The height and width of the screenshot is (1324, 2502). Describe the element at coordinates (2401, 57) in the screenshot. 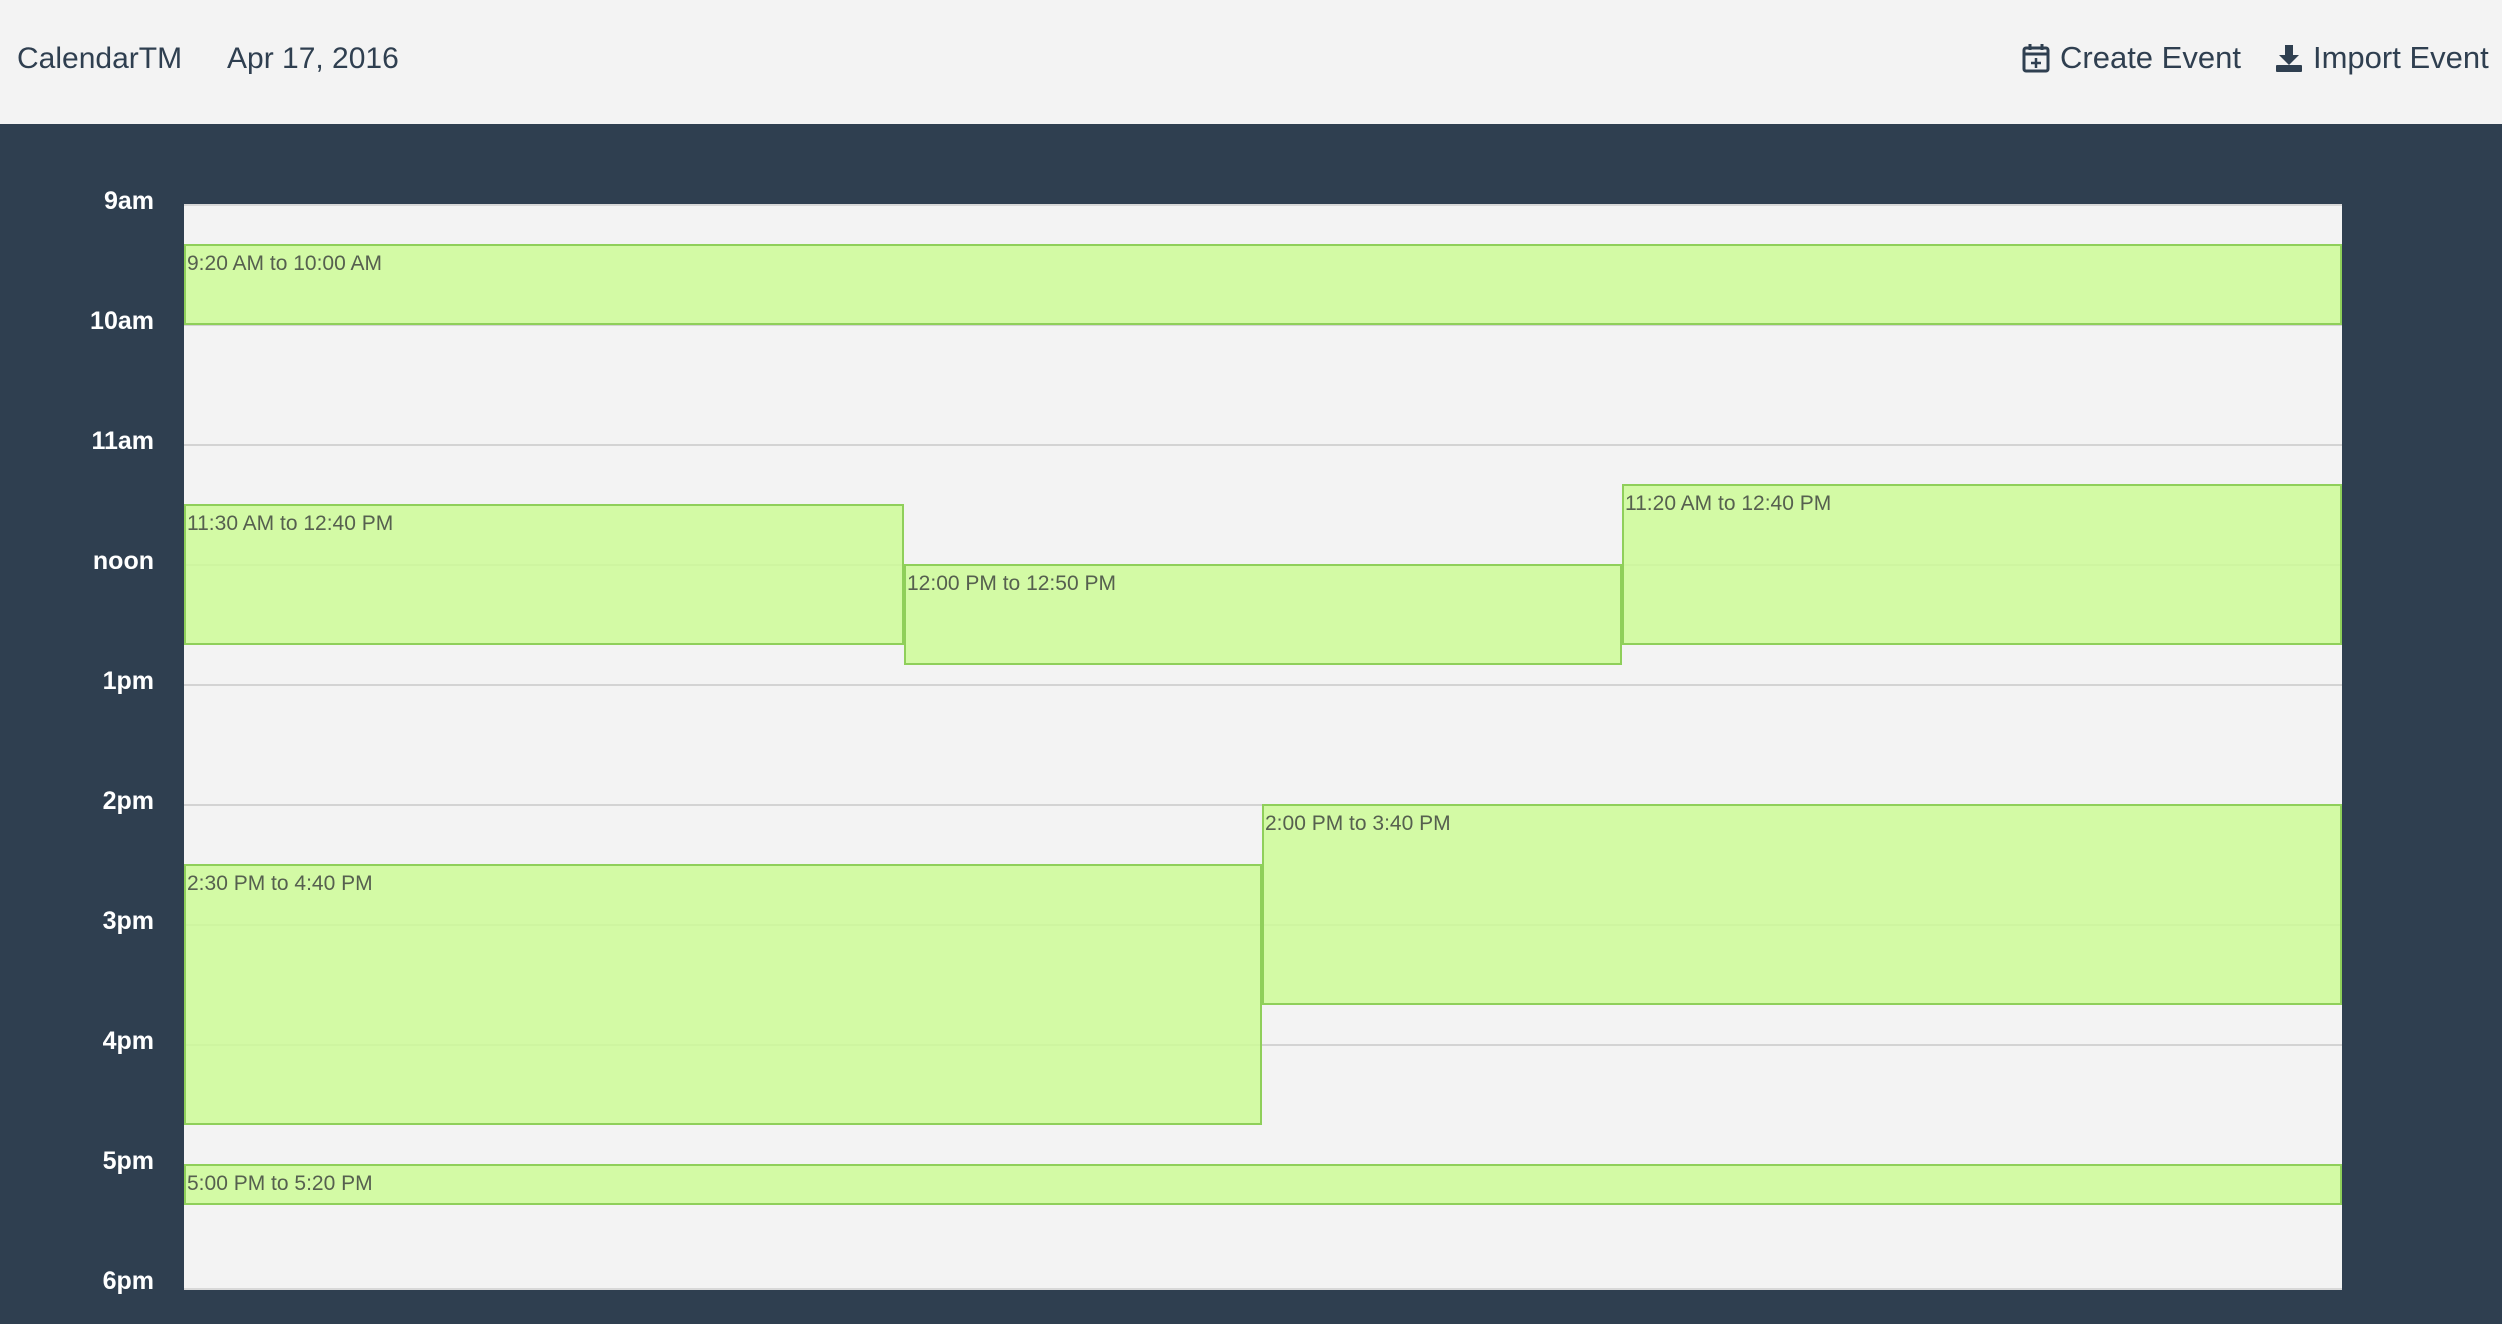

I see `import-event-label: Import Event` at that location.